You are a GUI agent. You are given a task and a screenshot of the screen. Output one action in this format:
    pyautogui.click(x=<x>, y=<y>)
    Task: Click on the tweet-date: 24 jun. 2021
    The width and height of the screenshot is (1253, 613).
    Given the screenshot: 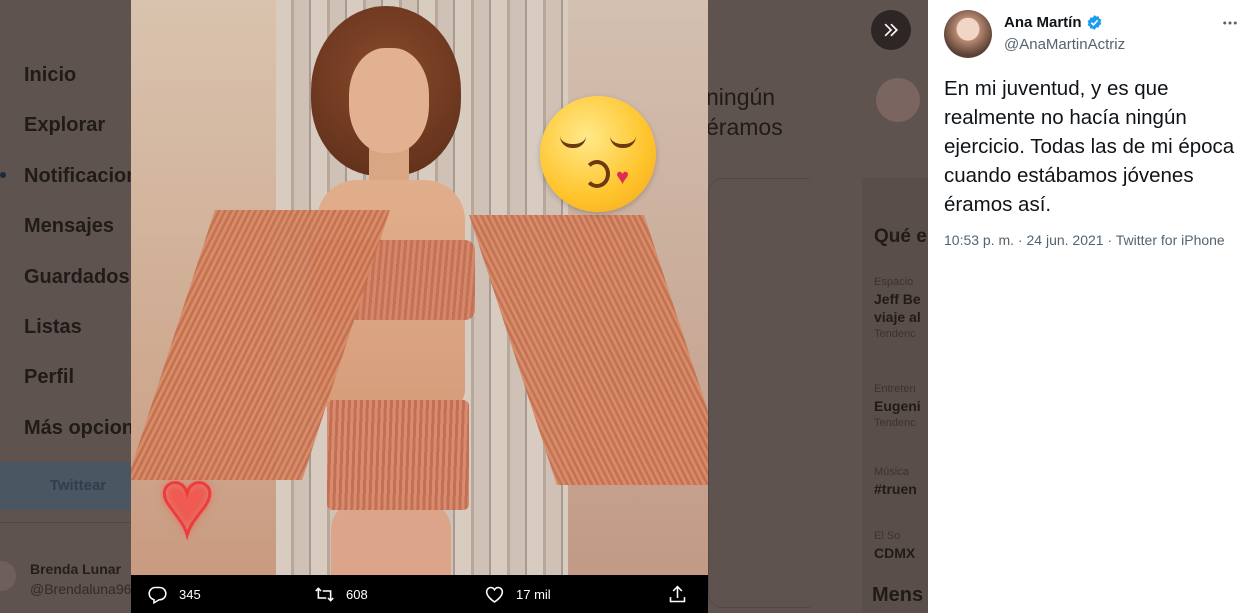 What is the action you would take?
    pyautogui.click(x=1065, y=240)
    